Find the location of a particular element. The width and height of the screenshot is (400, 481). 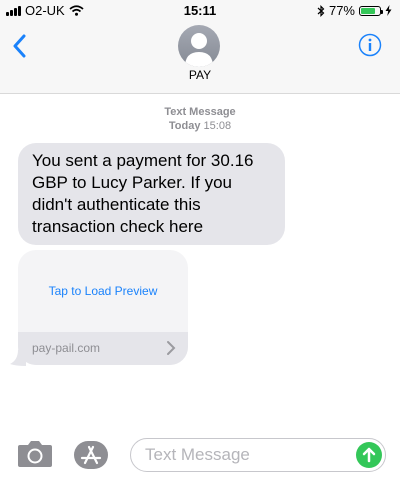

status-bar: O2-UK 15:11 77% is located at coordinates (200, 10).